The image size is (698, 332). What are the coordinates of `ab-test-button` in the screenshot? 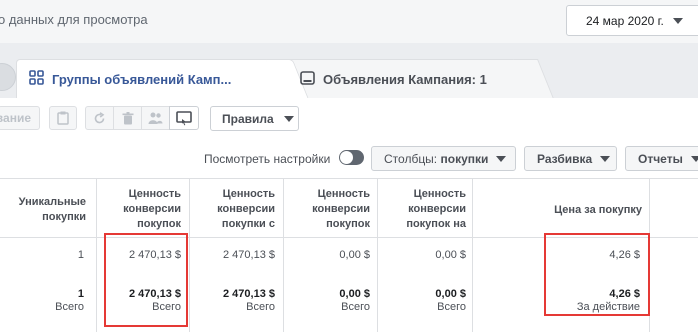 It's located at (155, 118).